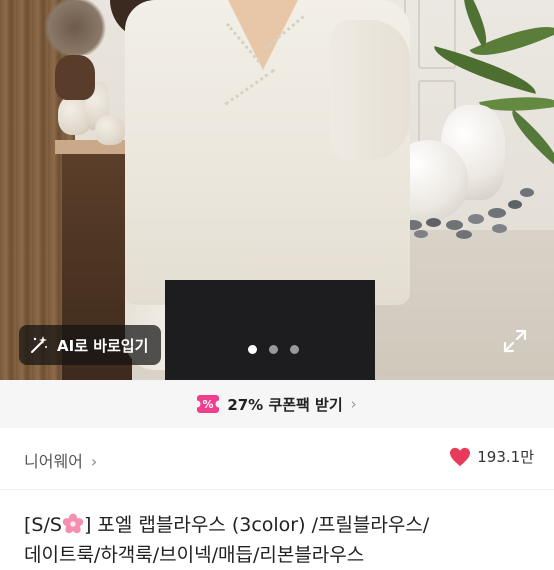 The height and width of the screenshot is (570, 554). Describe the element at coordinates (39, 344) in the screenshot. I see `magic-wand-icon` at that location.